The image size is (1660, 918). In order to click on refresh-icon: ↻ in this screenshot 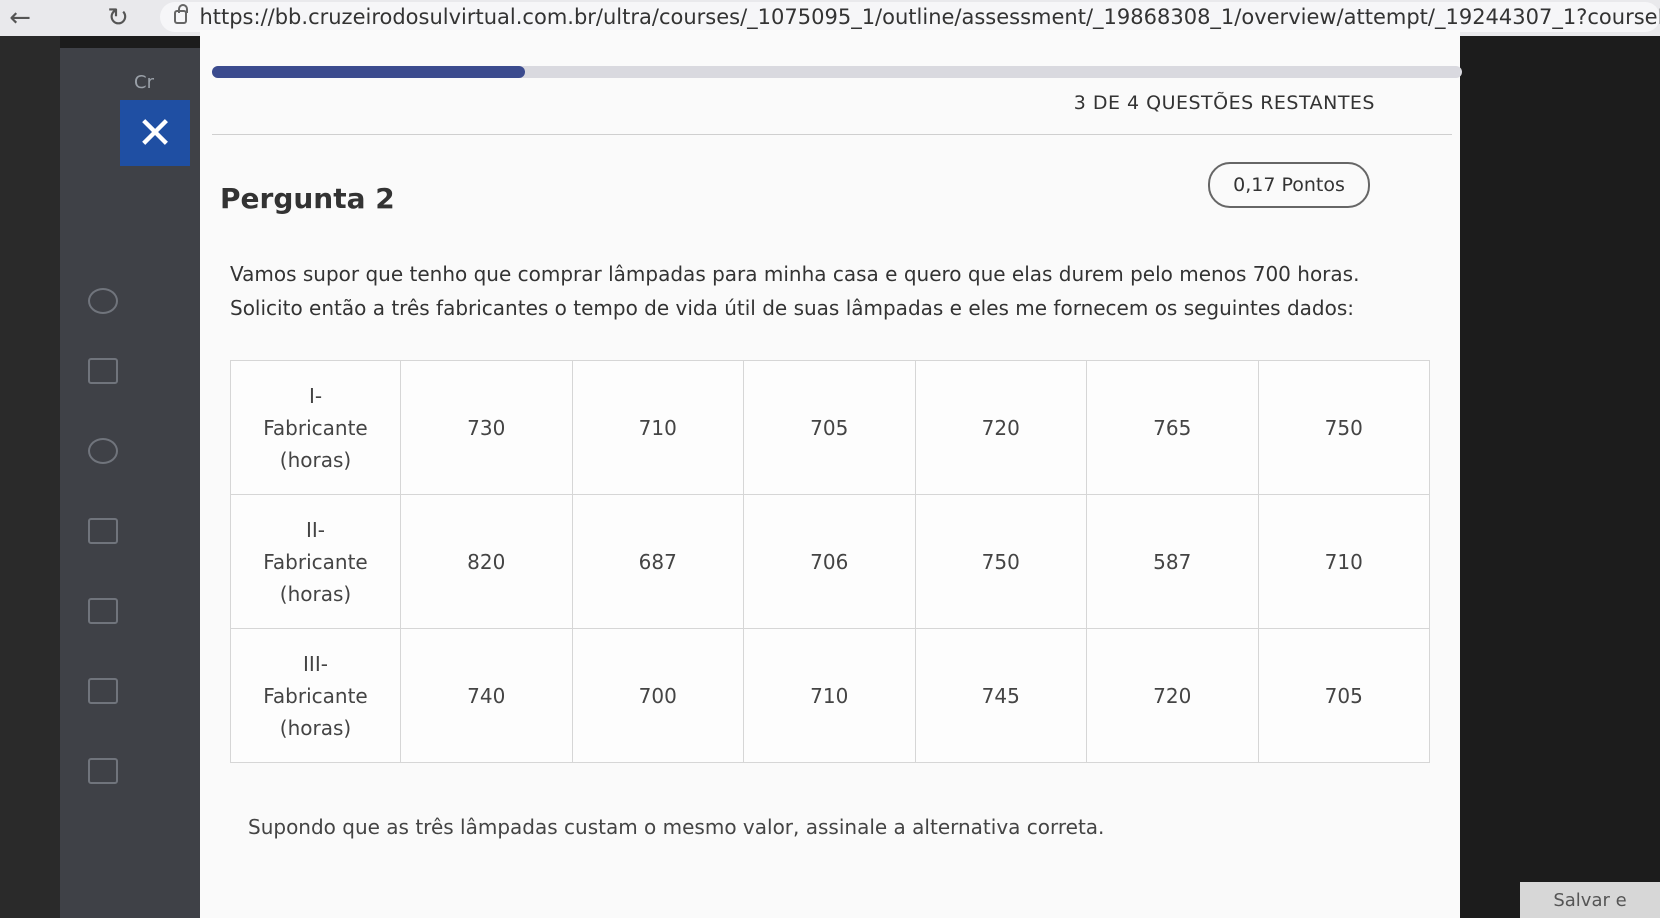, I will do `click(118, 18)`.